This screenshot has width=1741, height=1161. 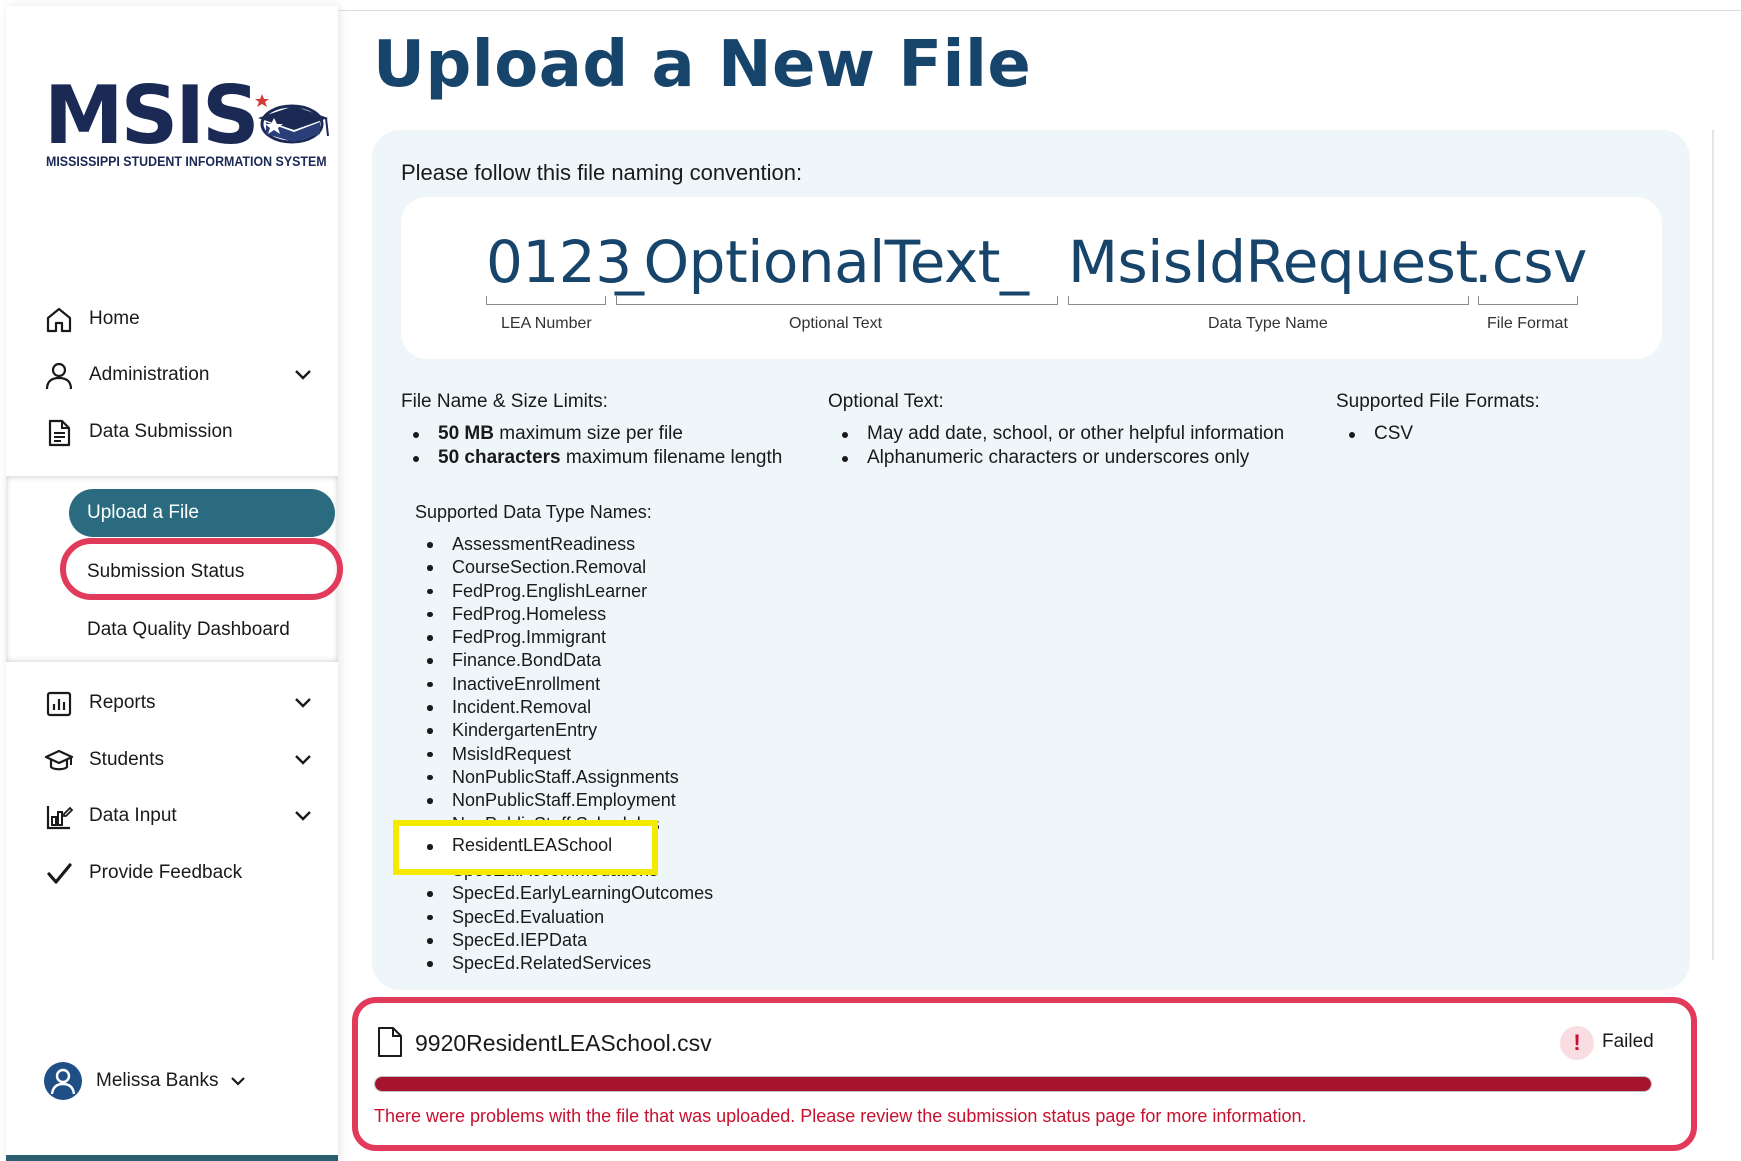 I want to click on file-icon, so click(x=390, y=1042).